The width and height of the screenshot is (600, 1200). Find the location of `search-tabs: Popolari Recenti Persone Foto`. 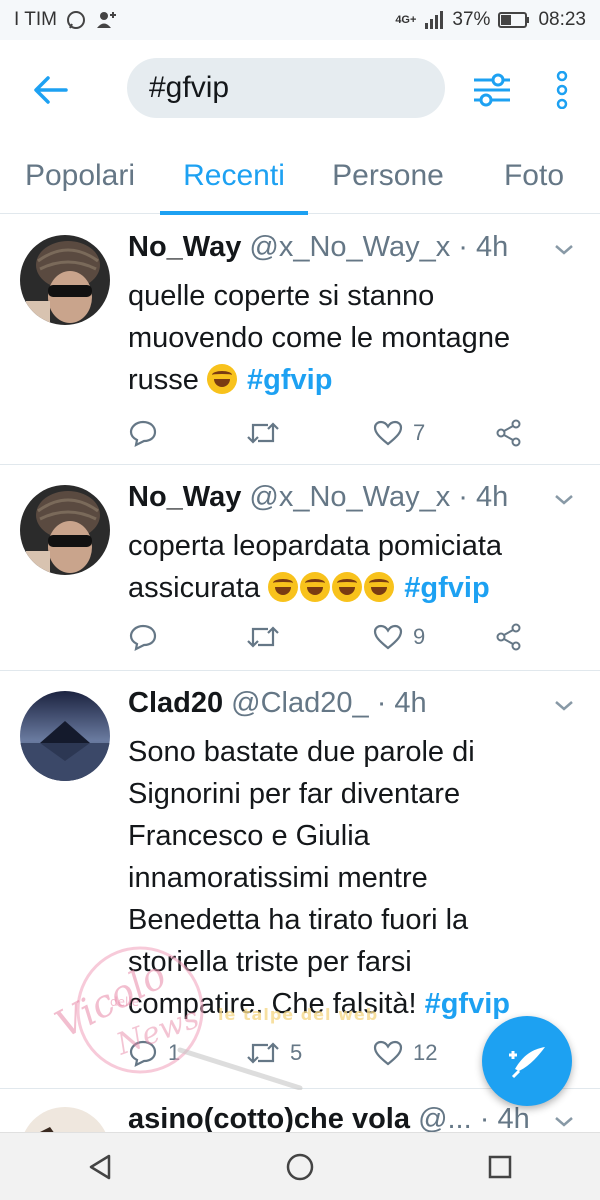

search-tabs: Popolari Recenti Persone Foto is located at coordinates (300, 176).